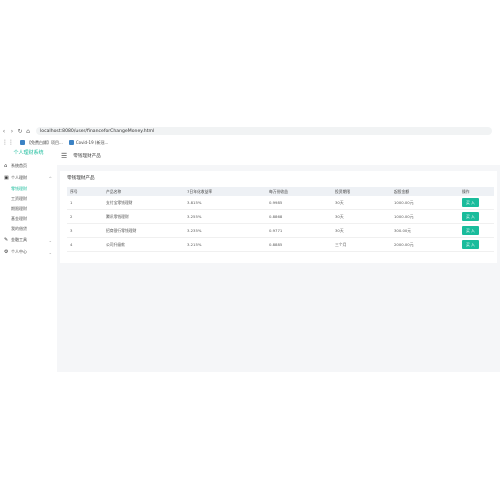 This screenshot has width=500, height=500. I want to click on cell-name: 公司升级款, so click(143, 244).